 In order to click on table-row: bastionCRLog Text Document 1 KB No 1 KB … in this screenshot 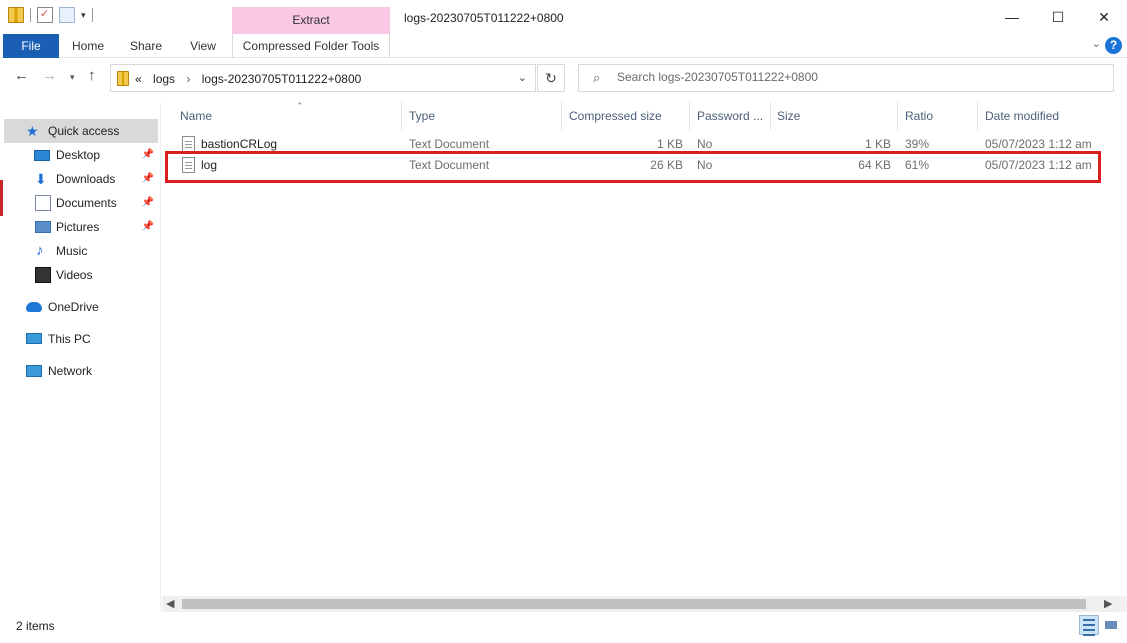, I will do `click(635, 144)`.